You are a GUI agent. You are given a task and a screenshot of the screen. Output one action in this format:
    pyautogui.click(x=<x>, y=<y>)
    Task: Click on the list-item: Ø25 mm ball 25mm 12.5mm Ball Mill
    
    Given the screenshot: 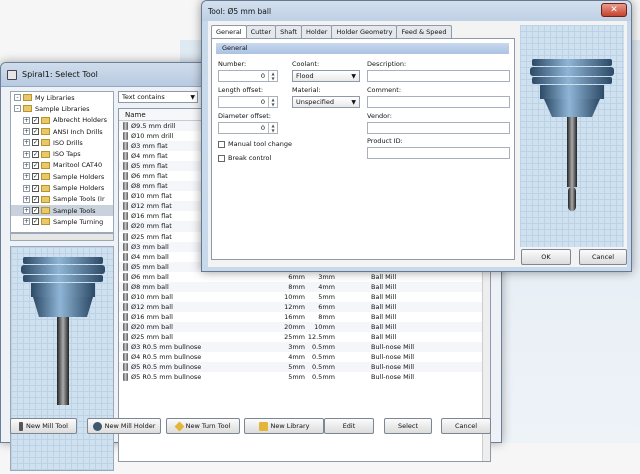 What is the action you would take?
    pyautogui.click(x=304, y=337)
    